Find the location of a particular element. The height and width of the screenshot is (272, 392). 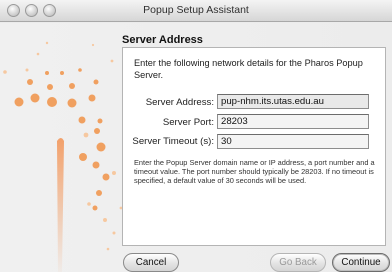

title-bar: Popup Setup Assistant is located at coordinates (196, 11).